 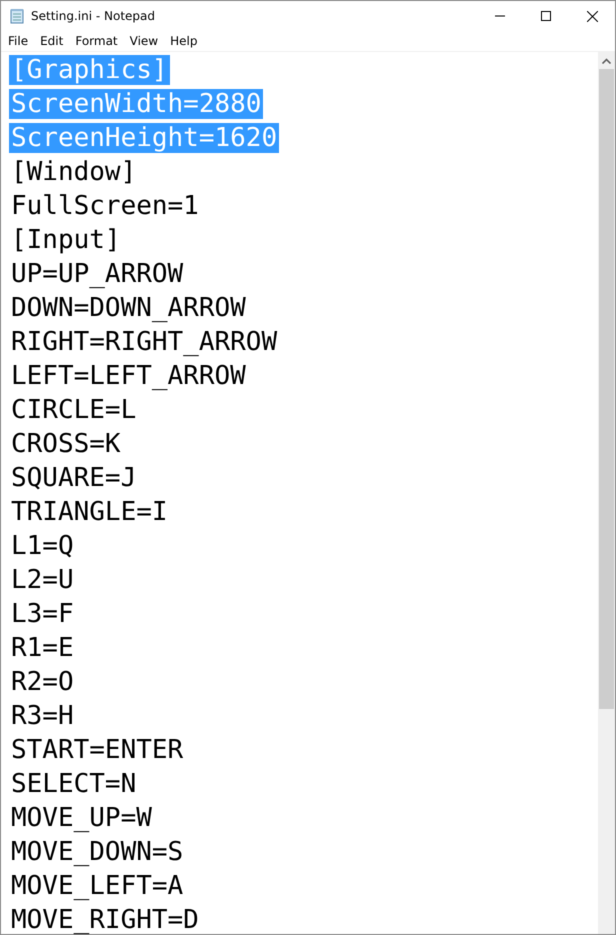 I want to click on text-line: START=ENTER, so click(x=97, y=750).